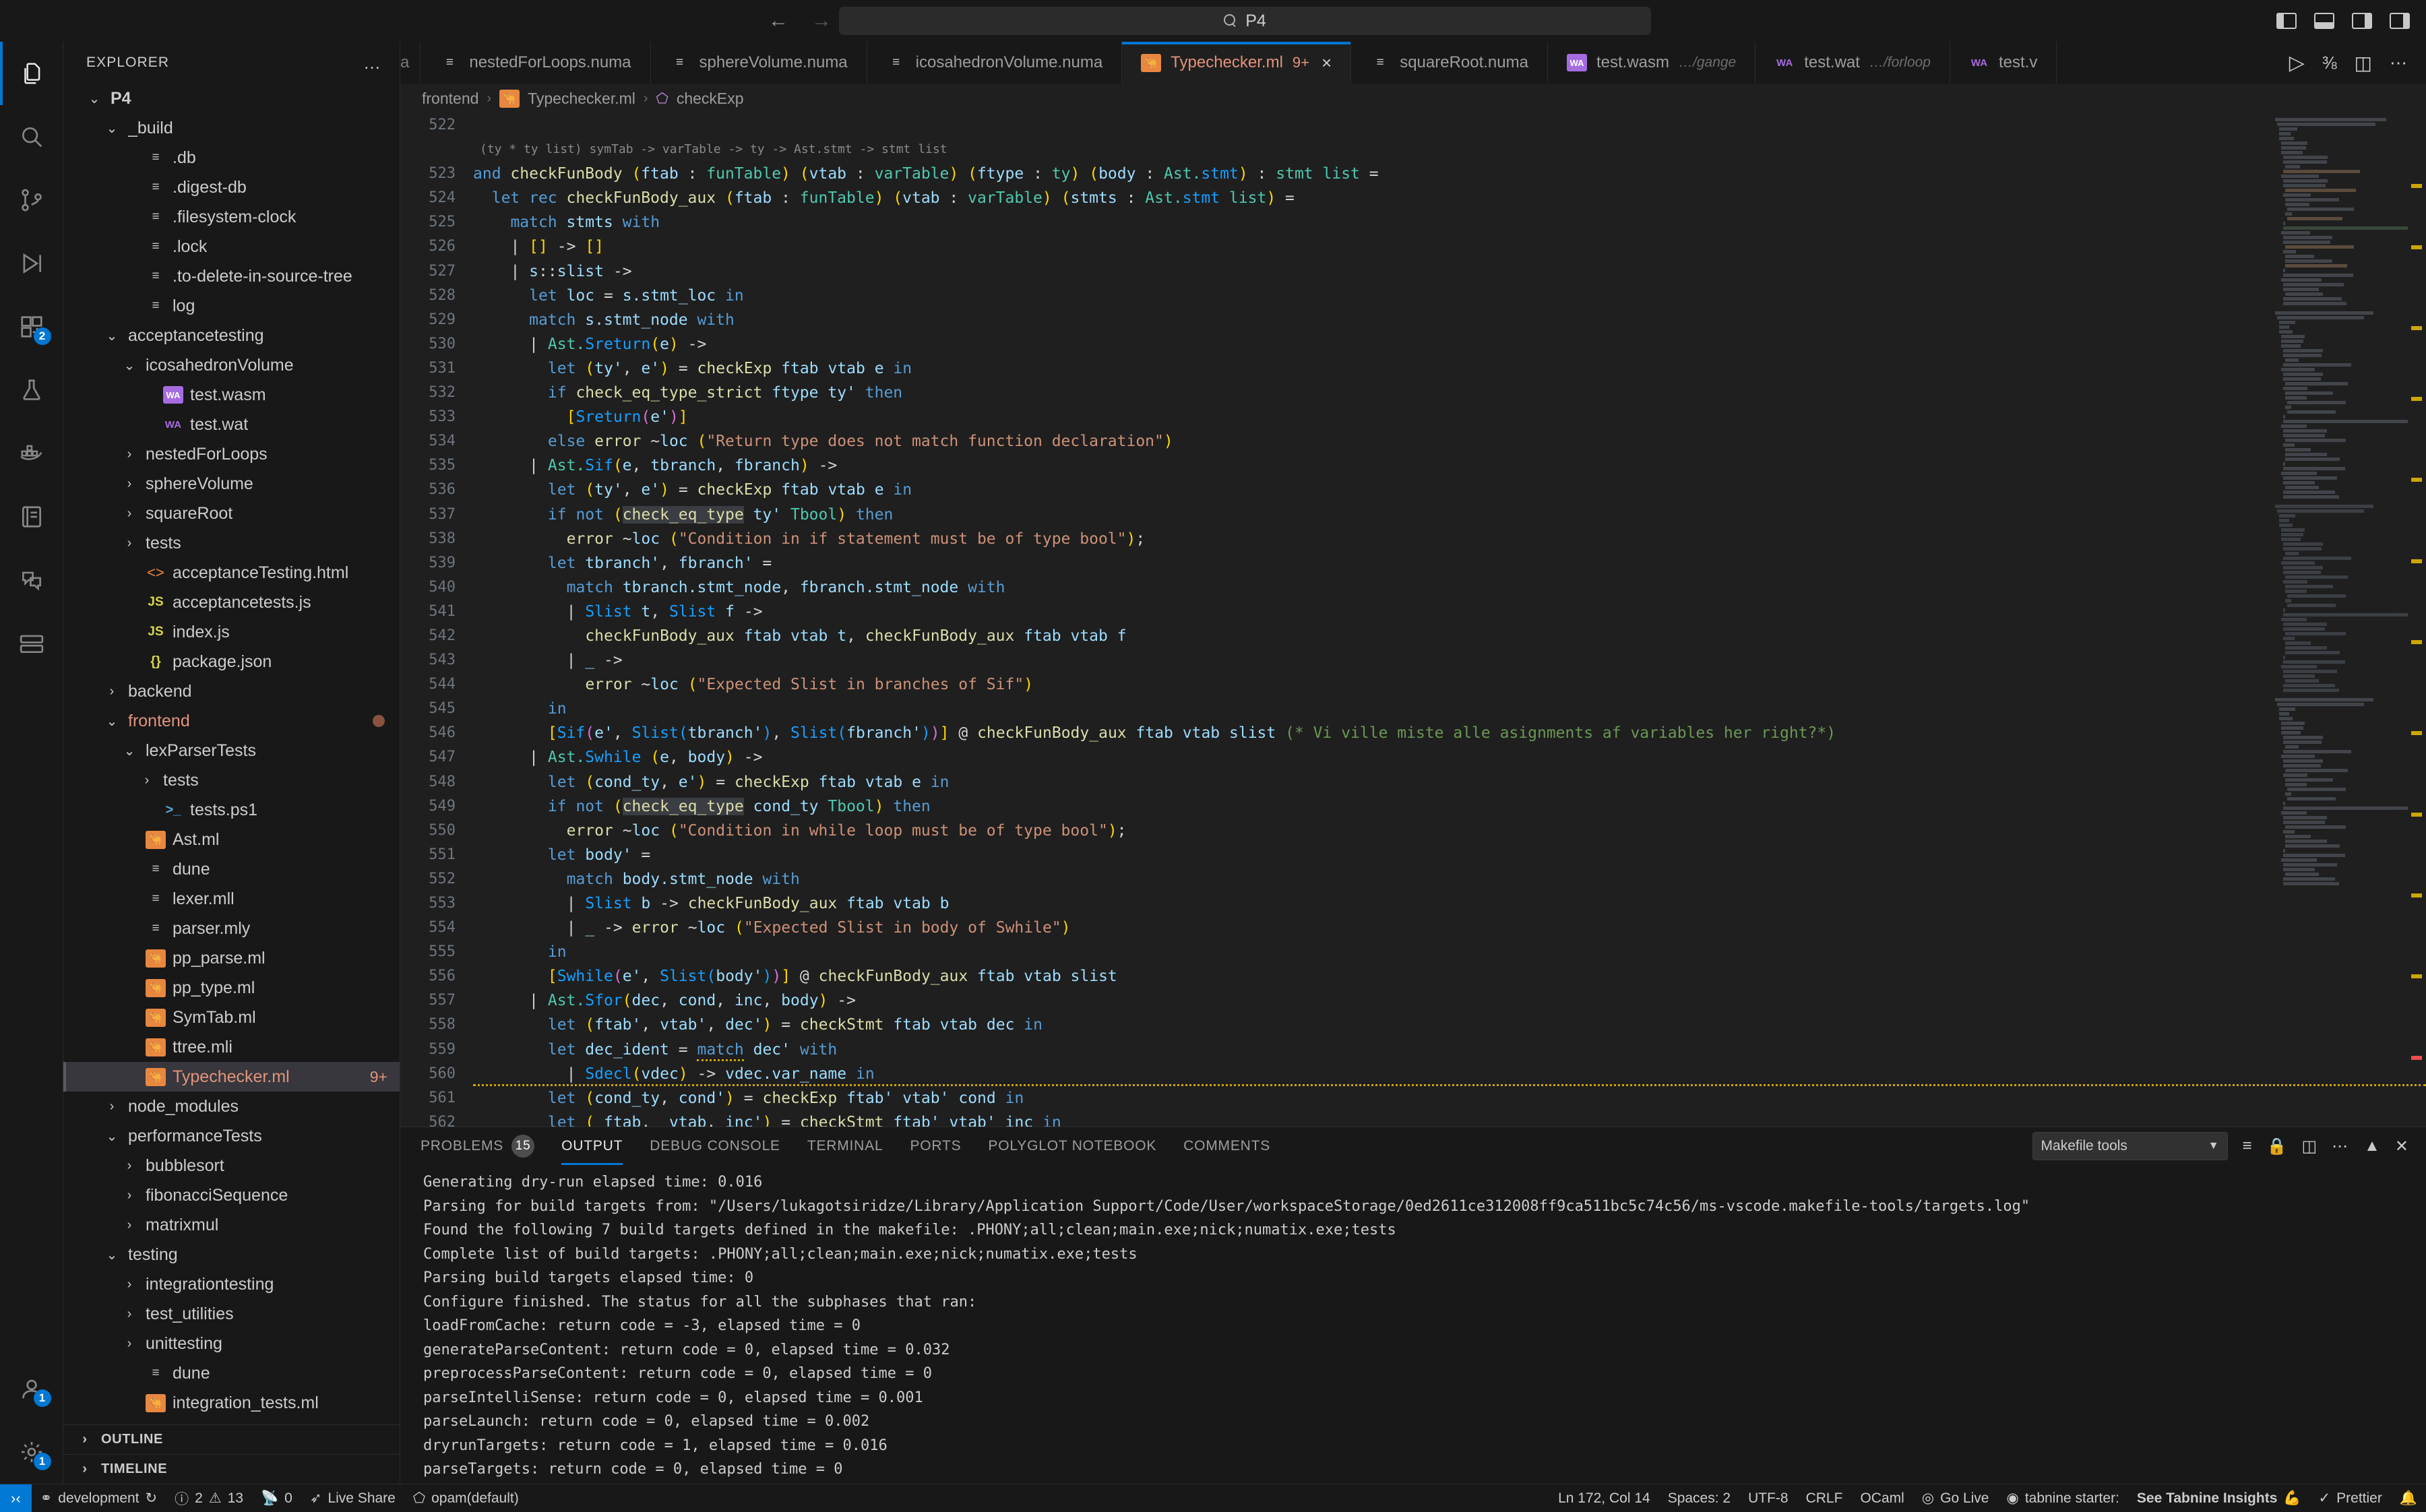 This screenshot has width=2426, height=1512. Describe the element at coordinates (2408, 1498) in the screenshot. I see `status-notifications: 🔔` at that location.